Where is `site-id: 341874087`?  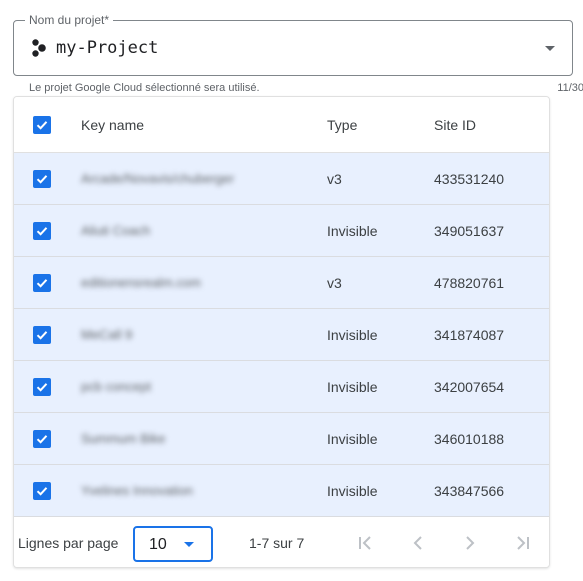
site-id: 341874087 is located at coordinates (469, 334).